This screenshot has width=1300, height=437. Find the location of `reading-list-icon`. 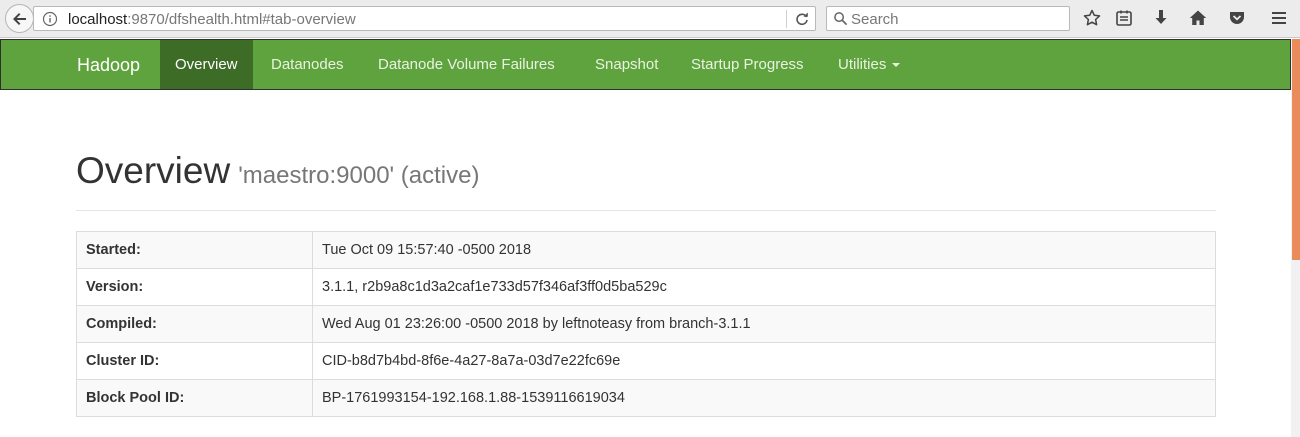

reading-list-icon is located at coordinates (1124, 18).